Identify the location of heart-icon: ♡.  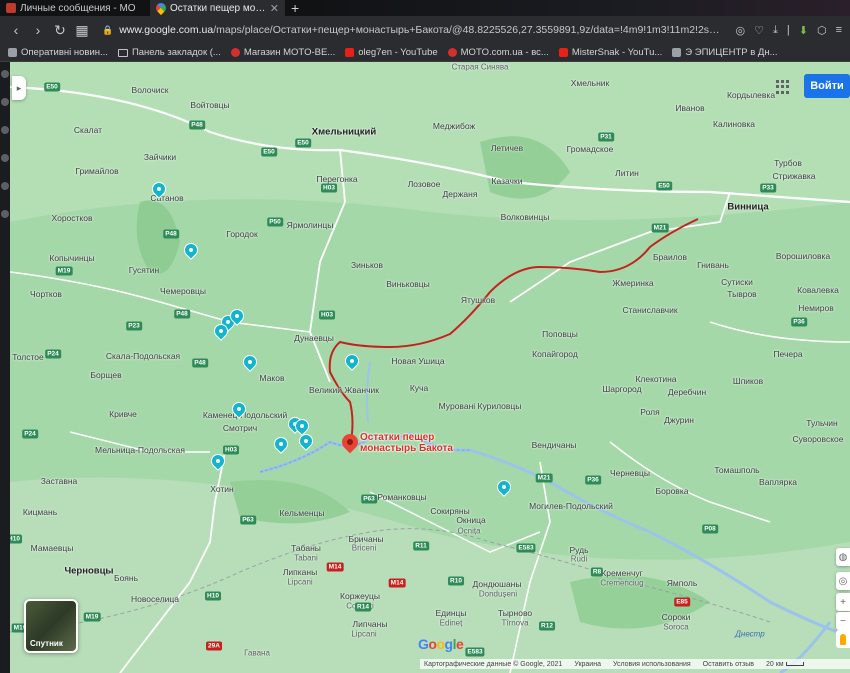
(759, 30).